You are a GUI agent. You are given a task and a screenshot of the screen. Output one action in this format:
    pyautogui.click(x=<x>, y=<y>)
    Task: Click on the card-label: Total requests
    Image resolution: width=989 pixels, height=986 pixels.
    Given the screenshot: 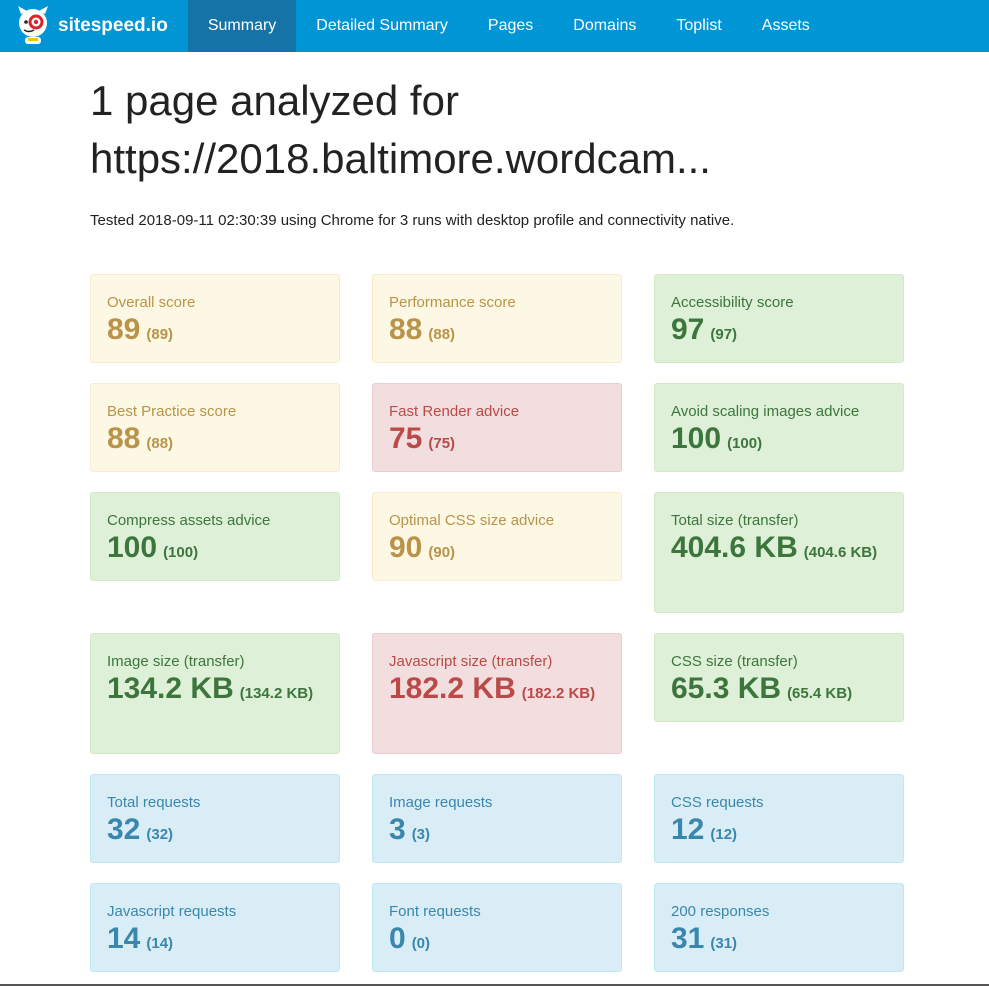 What is the action you would take?
    pyautogui.click(x=154, y=802)
    